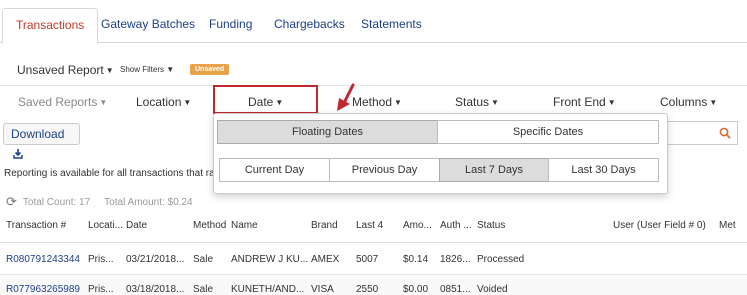 This screenshot has height=295, width=747. Describe the element at coordinates (492, 289) in the screenshot. I see `table-cell: Voided` at that location.